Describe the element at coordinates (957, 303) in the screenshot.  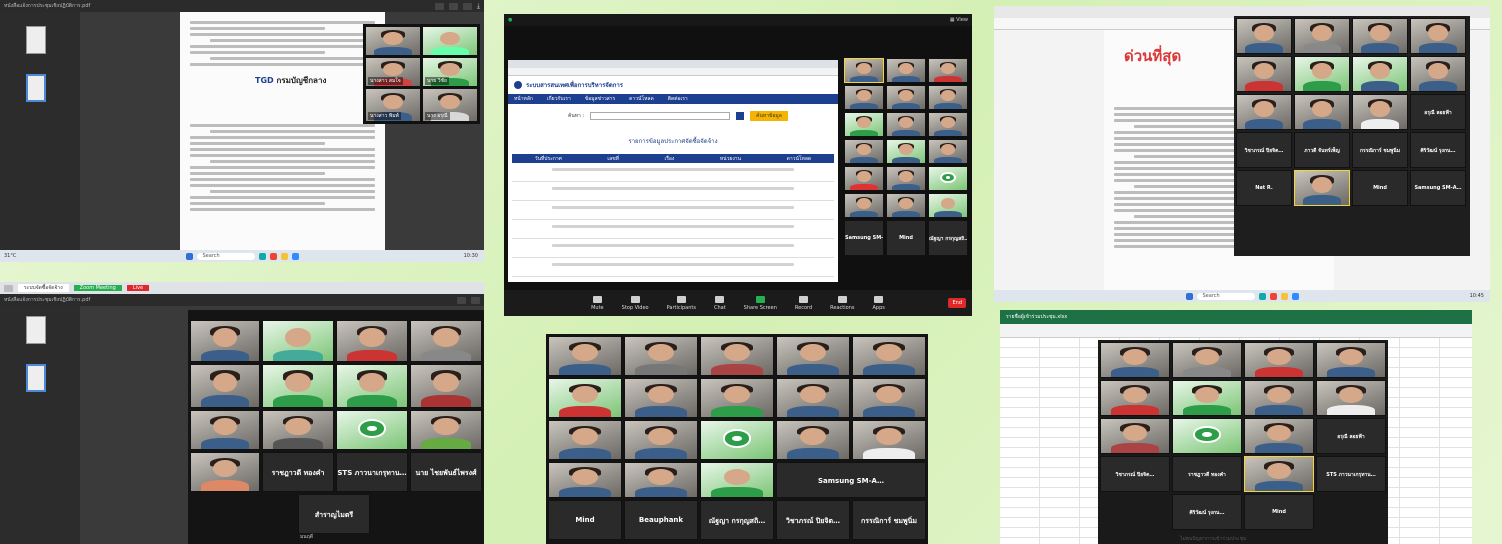
I see `end-meeting-button: End` at that location.